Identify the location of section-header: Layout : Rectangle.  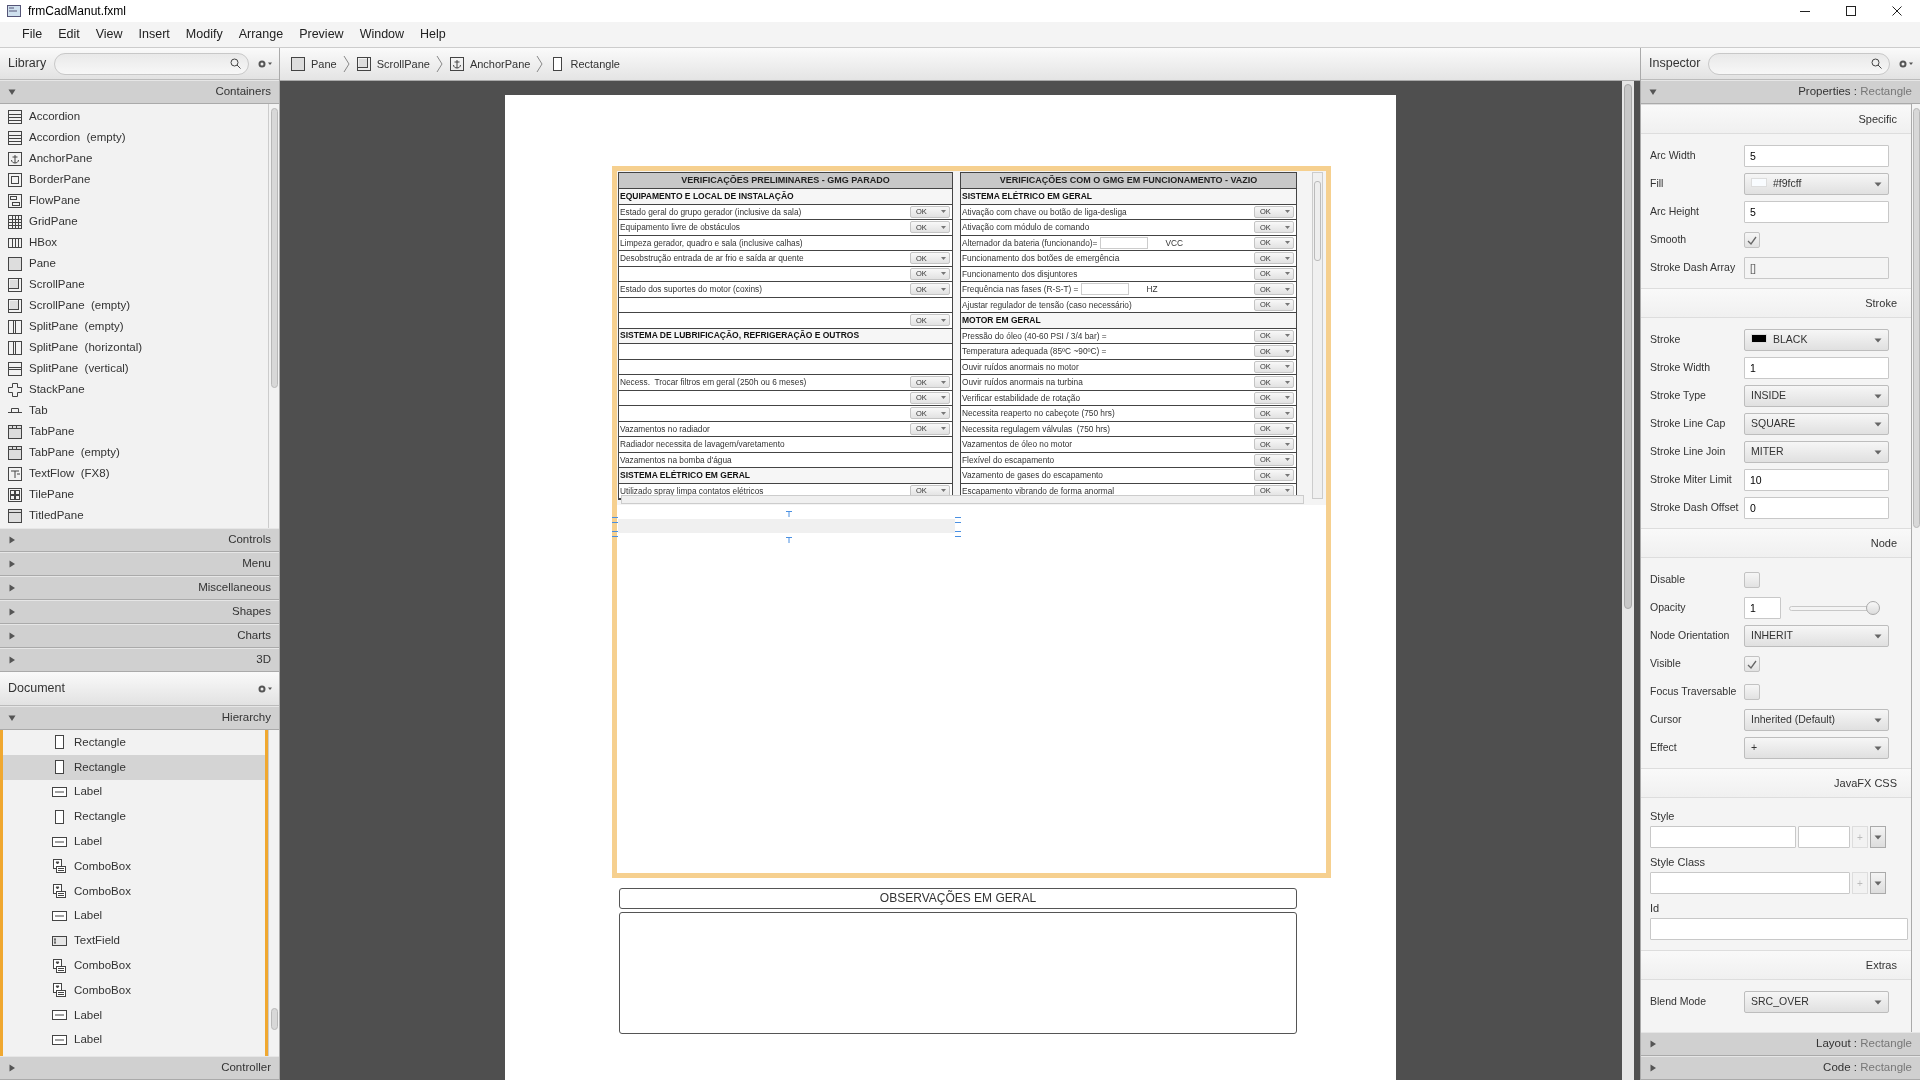
(1780, 1044).